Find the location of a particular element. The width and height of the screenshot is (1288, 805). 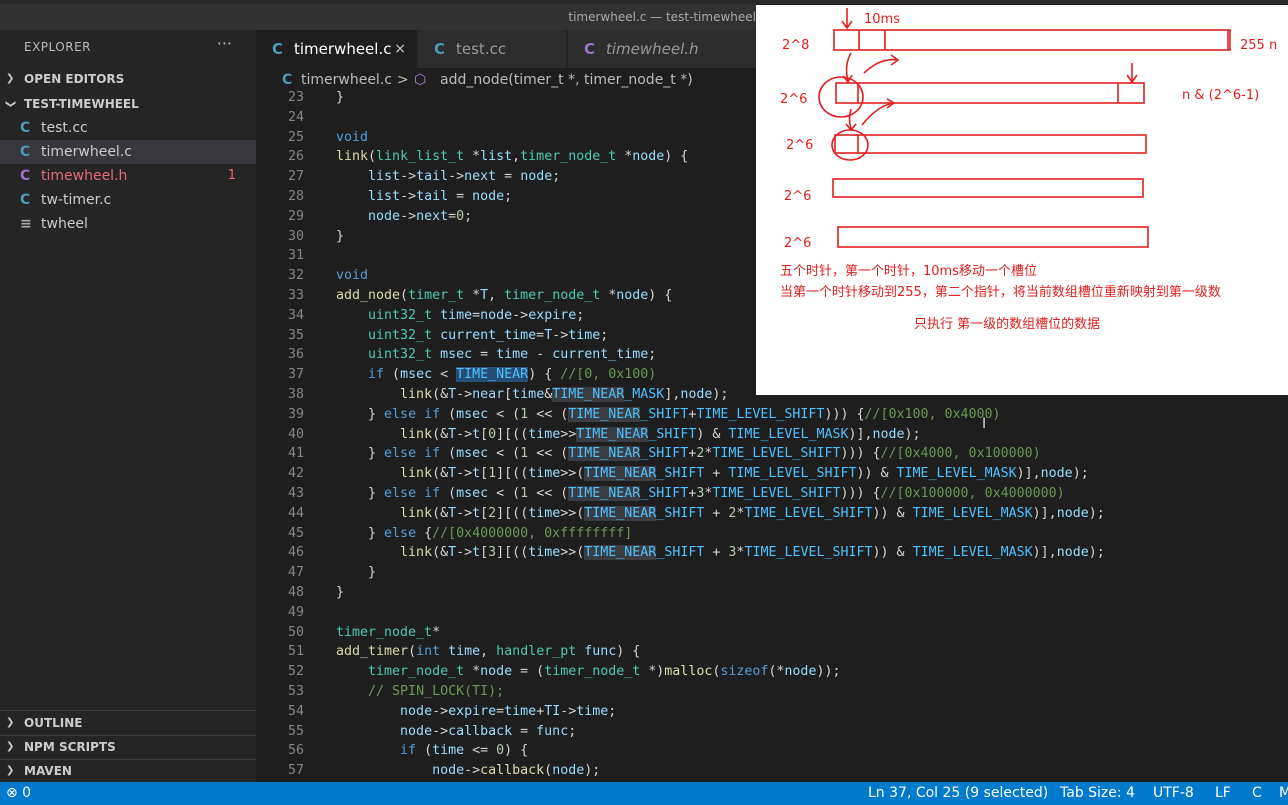

line-number: 37 is located at coordinates (295, 375).